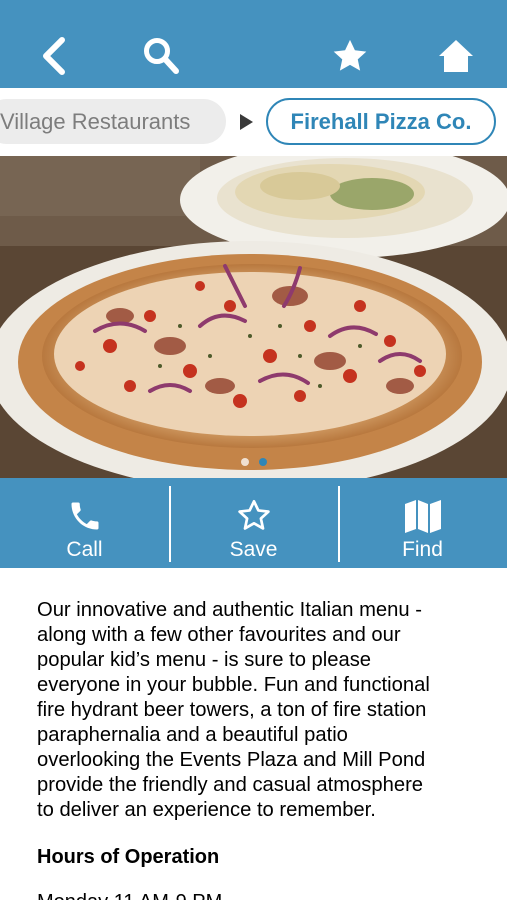  I want to click on save-button: Save, so click(253, 523).